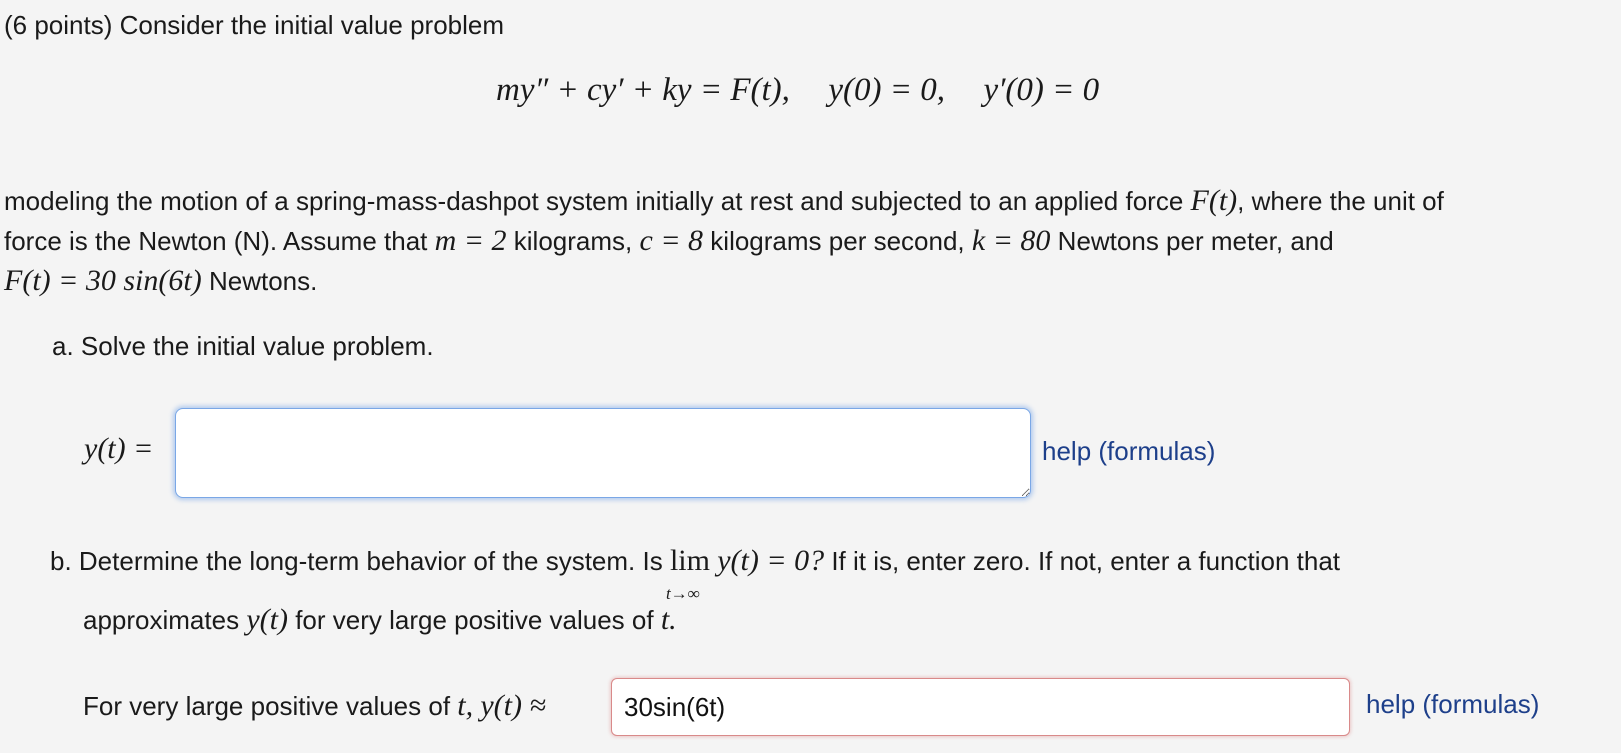  I want to click on part-b-answer-text: For very large positive values of, so click(267, 706).